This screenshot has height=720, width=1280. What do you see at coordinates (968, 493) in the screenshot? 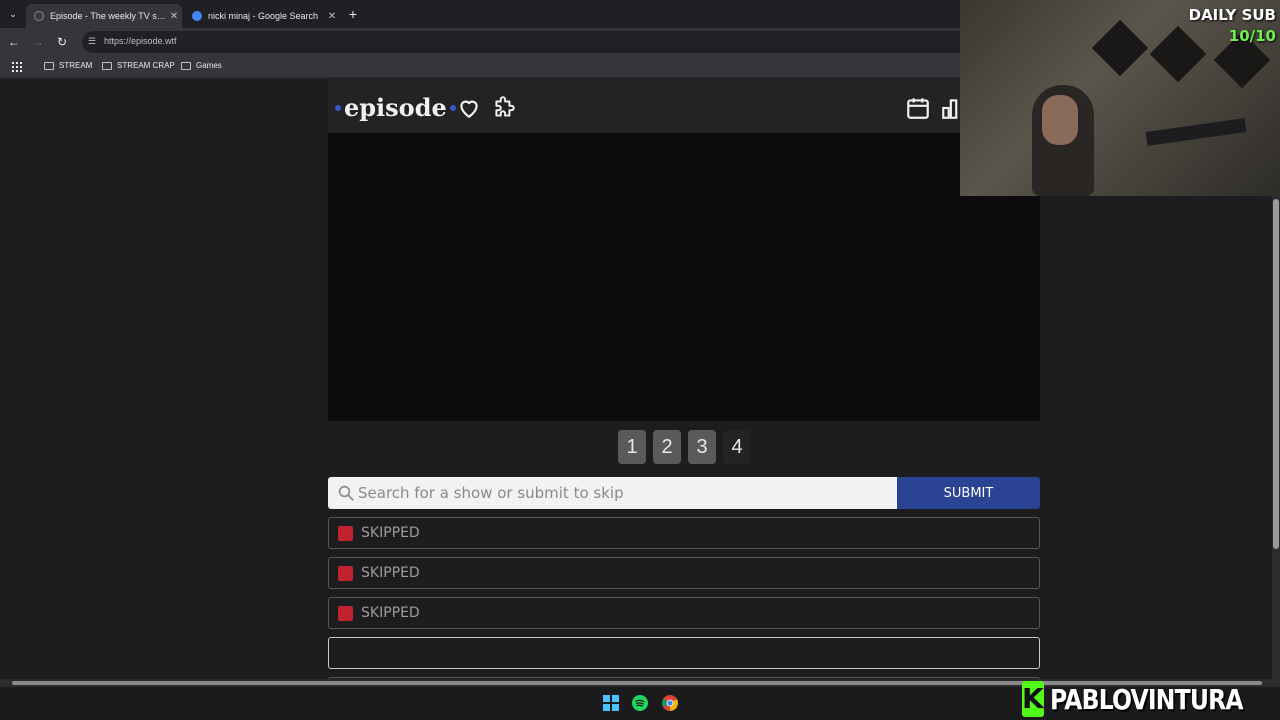
I see `submit-button: SUBMIT` at bounding box center [968, 493].